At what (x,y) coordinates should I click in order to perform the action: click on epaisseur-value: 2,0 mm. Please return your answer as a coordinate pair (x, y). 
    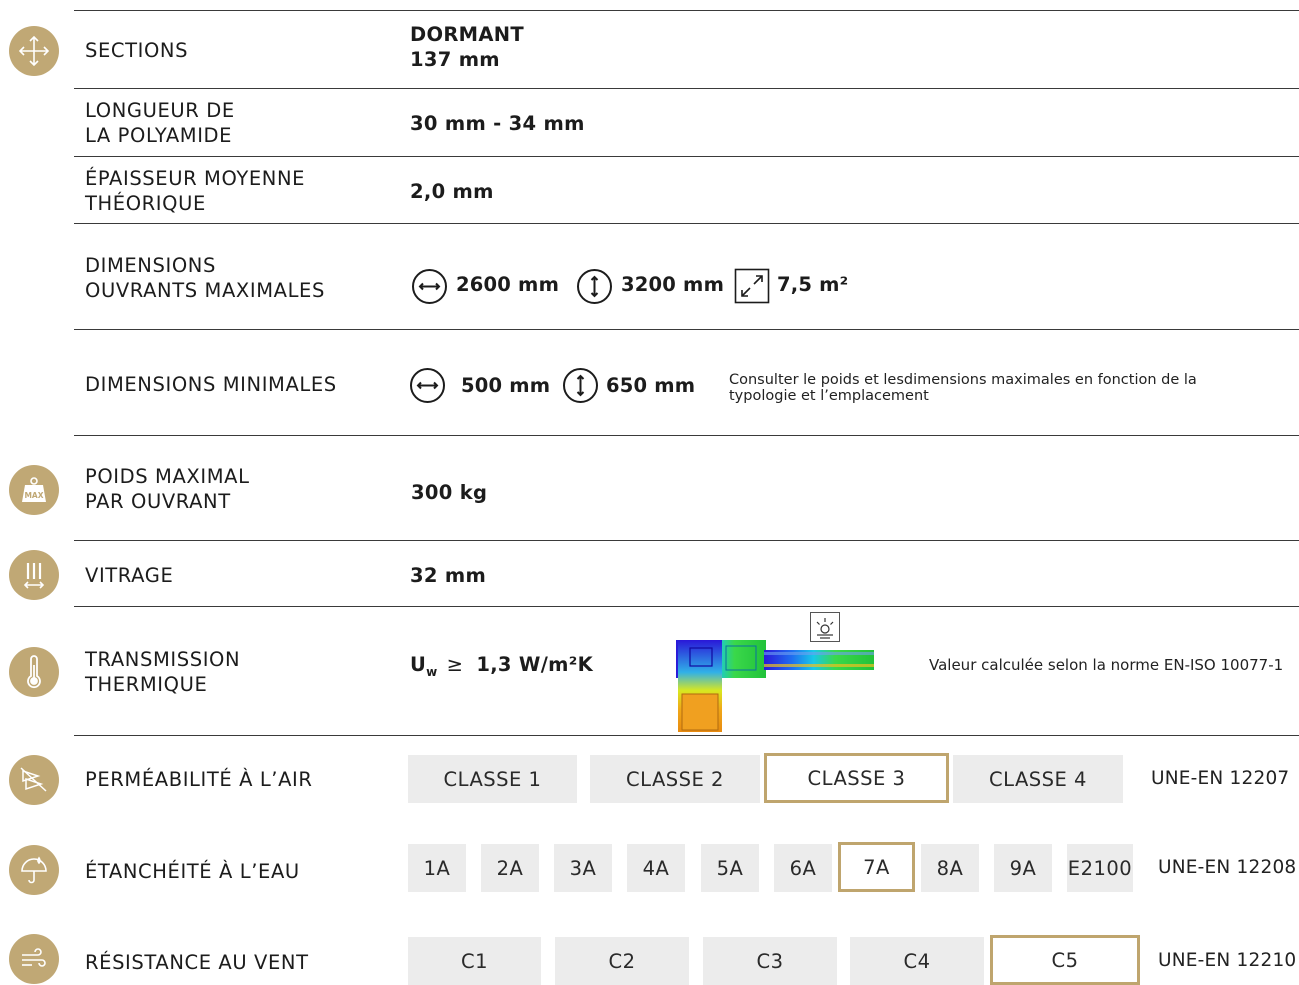
    Looking at the image, I should click on (452, 191).